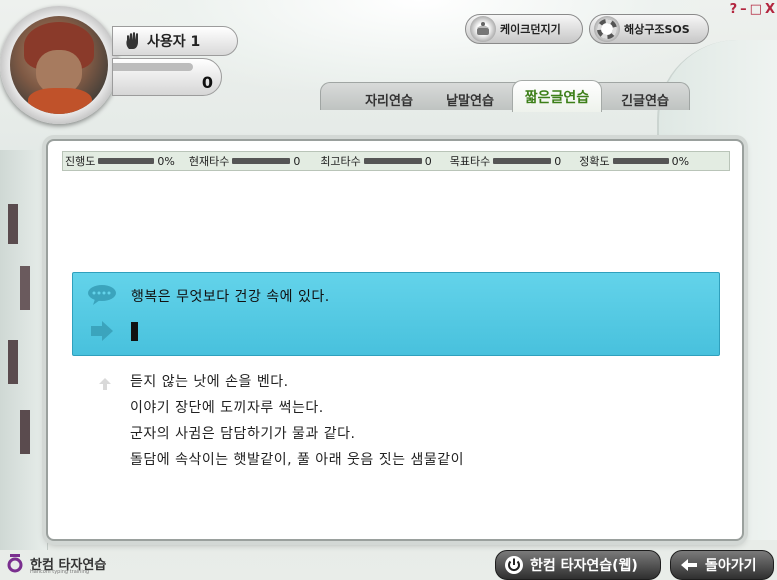  Describe the element at coordinates (414, 331) in the screenshot. I see `typing-input` at that location.